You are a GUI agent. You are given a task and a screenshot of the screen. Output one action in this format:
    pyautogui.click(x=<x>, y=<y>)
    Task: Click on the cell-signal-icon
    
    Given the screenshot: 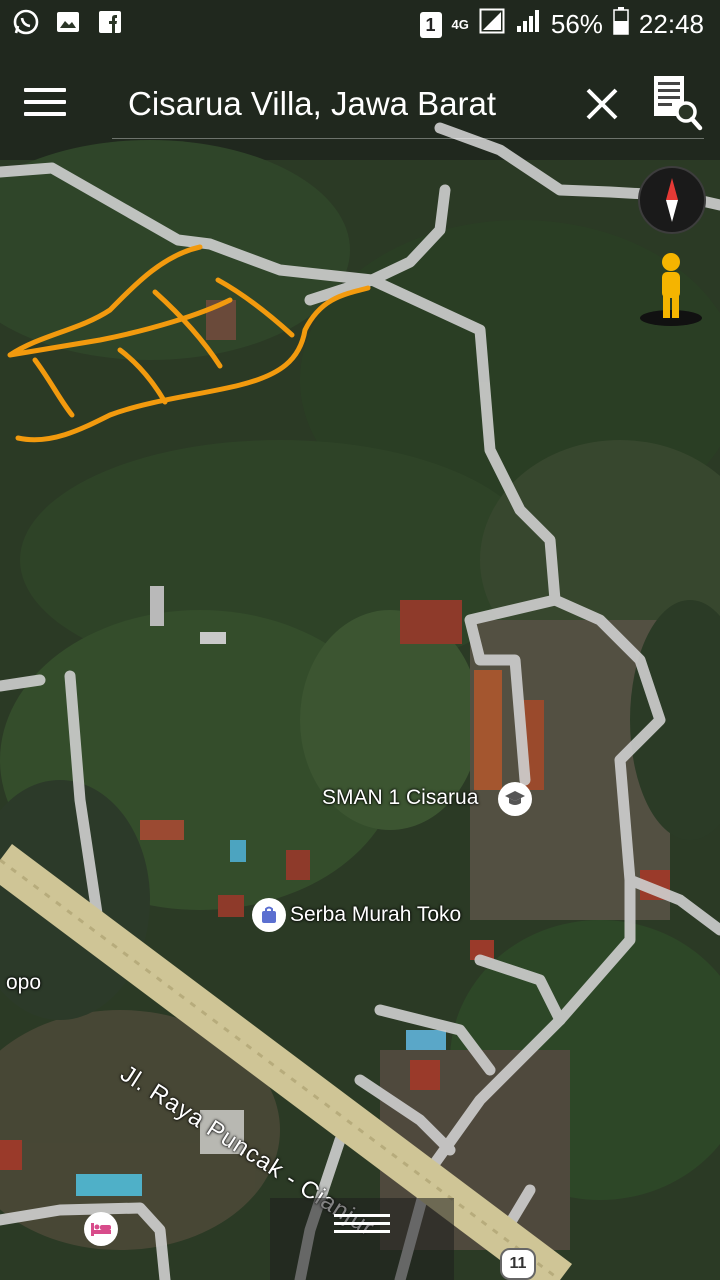 What is the action you would take?
    pyautogui.click(x=528, y=24)
    